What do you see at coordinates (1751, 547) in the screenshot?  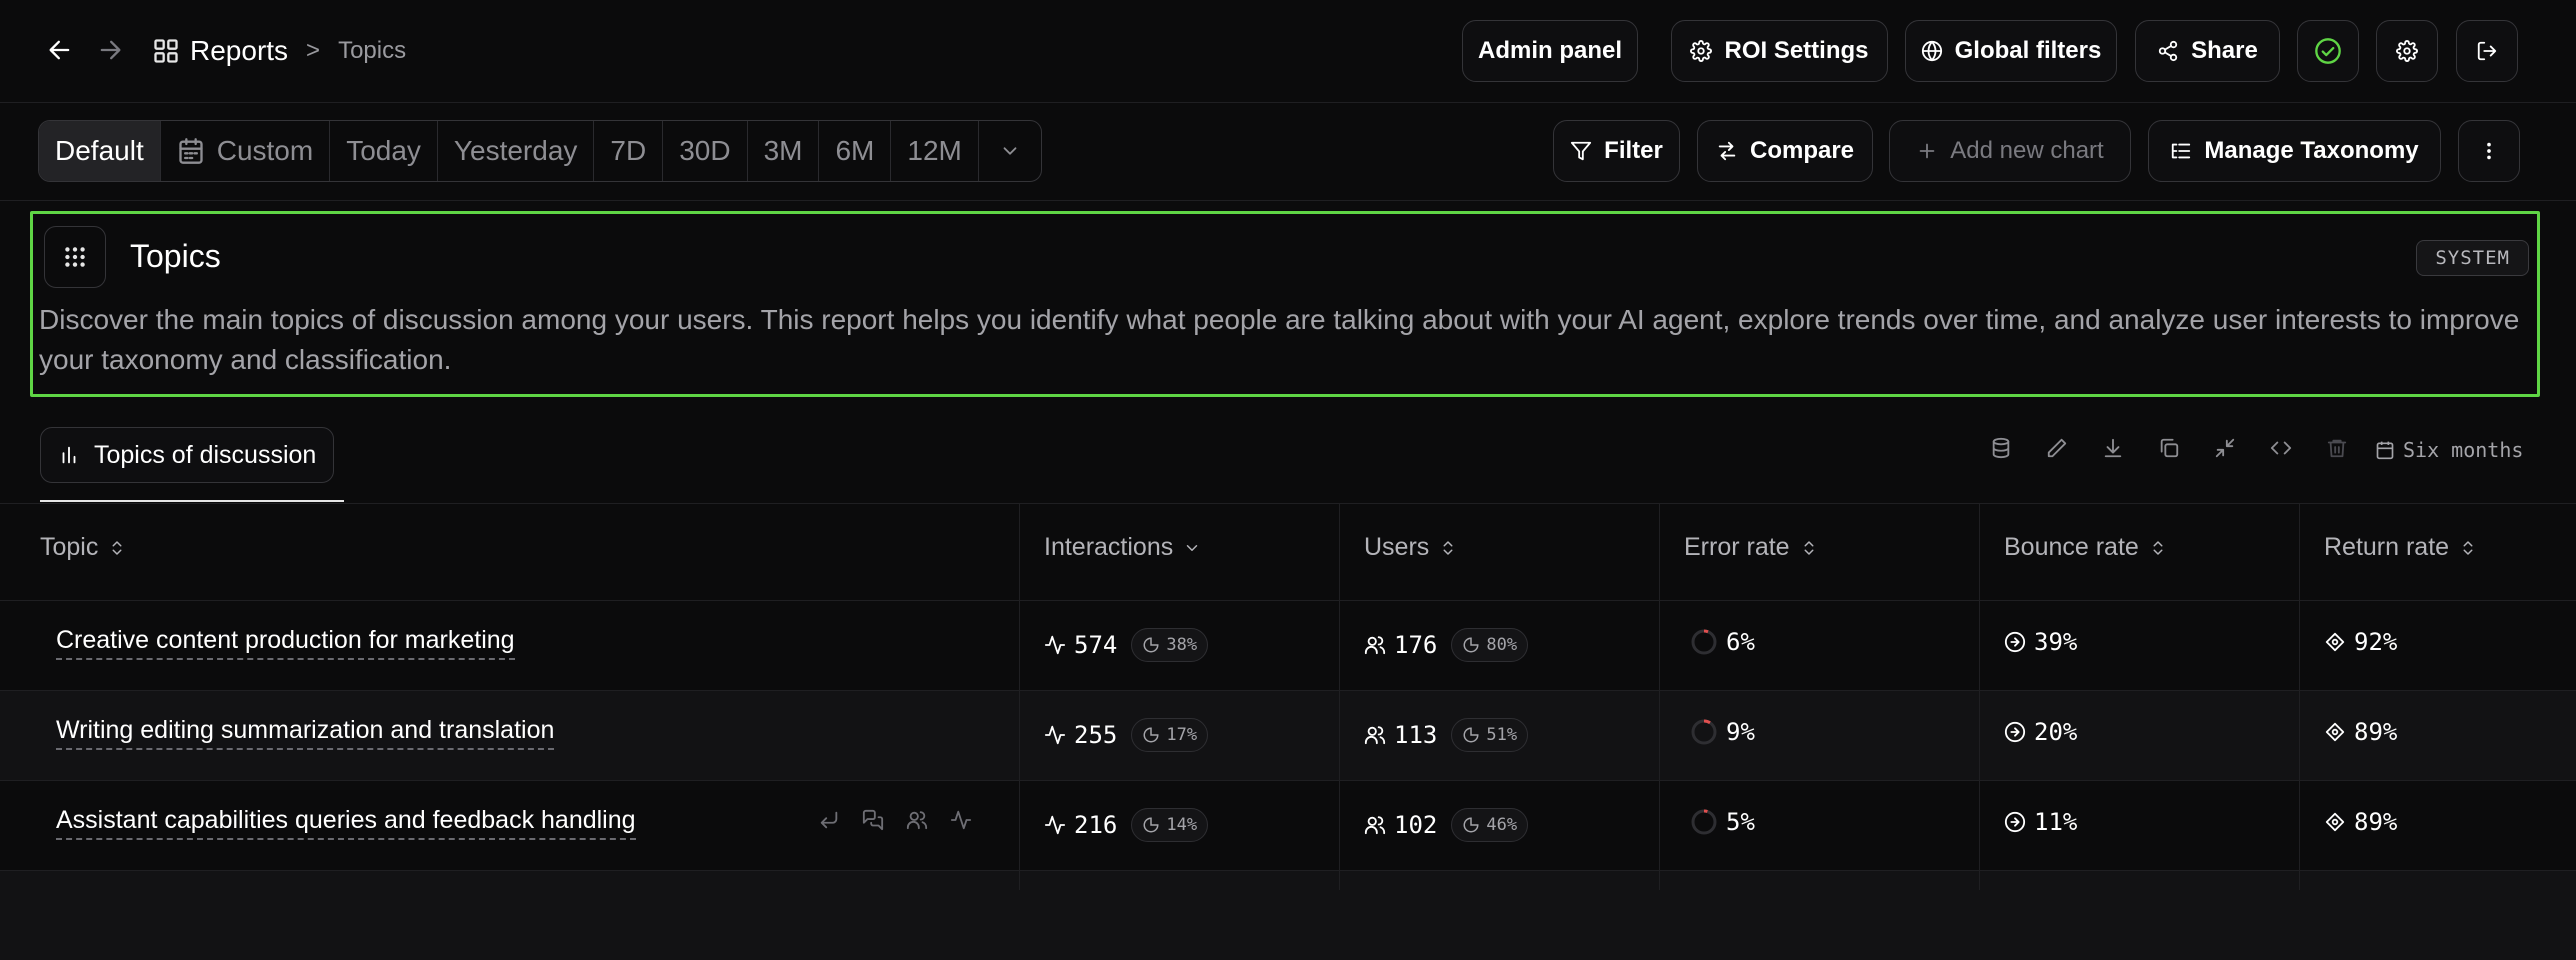 I see `column-header-error-rate: Error rate` at bounding box center [1751, 547].